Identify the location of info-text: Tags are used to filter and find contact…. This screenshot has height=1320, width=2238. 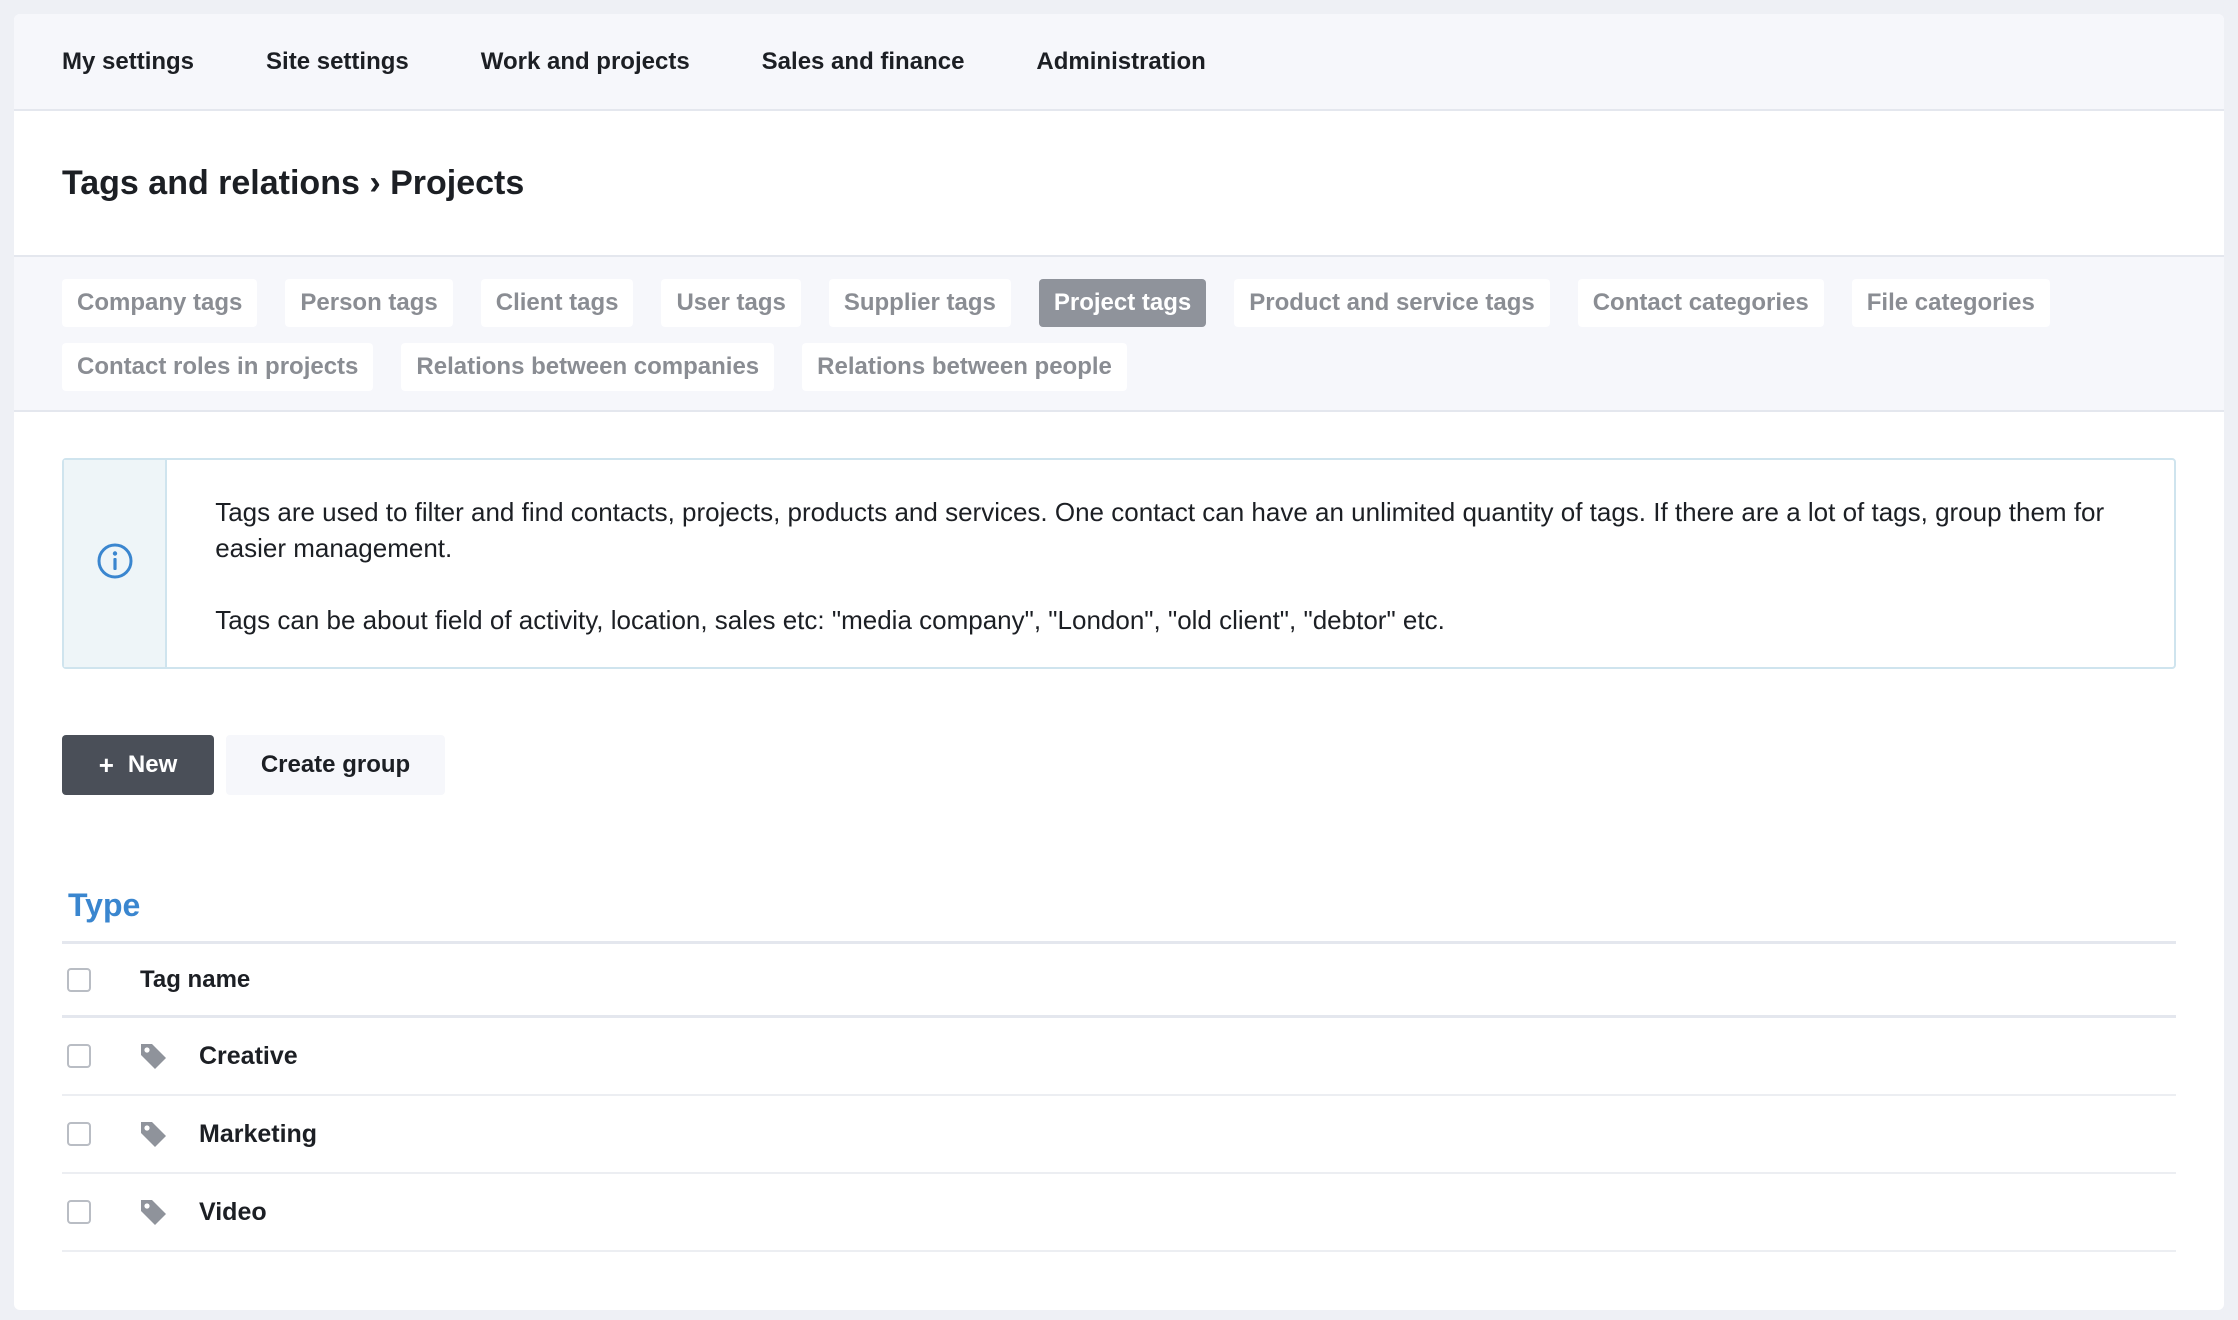
(1170, 563).